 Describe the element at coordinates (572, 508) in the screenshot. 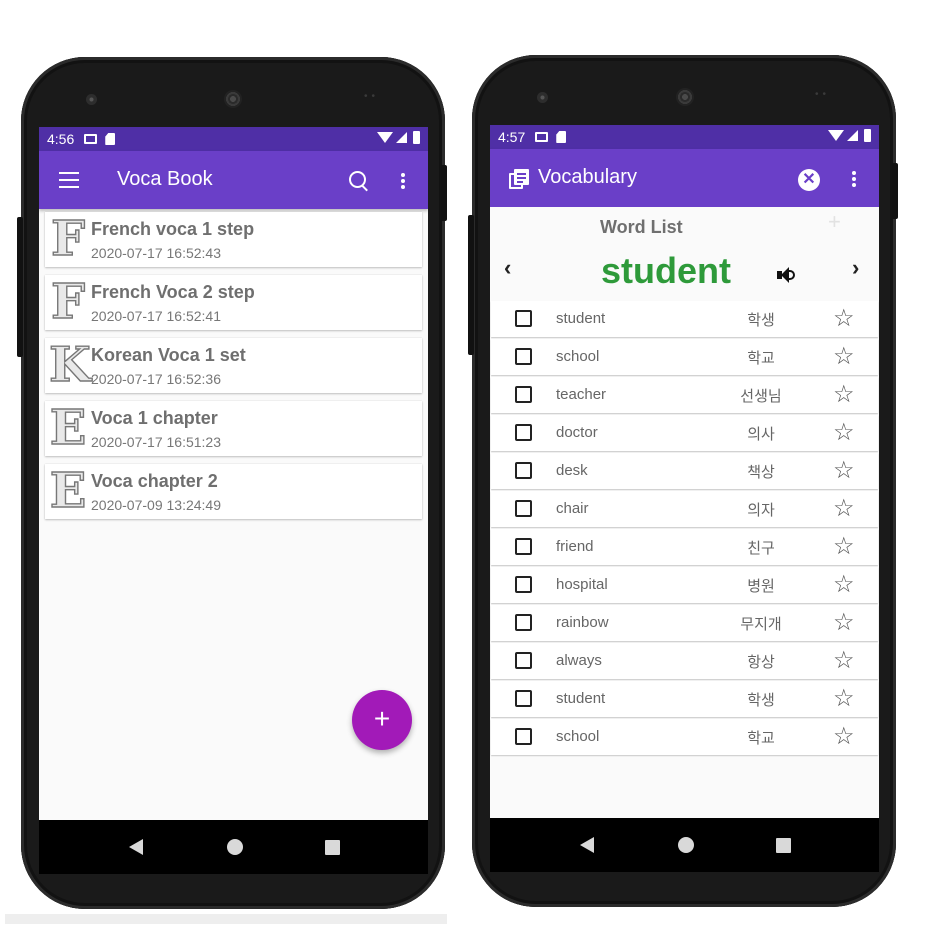

I see `word-english: chair` at that location.